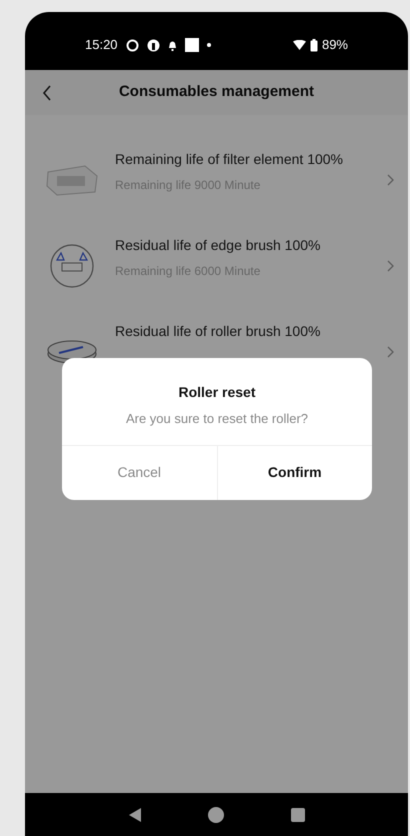  Describe the element at coordinates (297, 815) in the screenshot. I see `recents-nav-icon` at that location.